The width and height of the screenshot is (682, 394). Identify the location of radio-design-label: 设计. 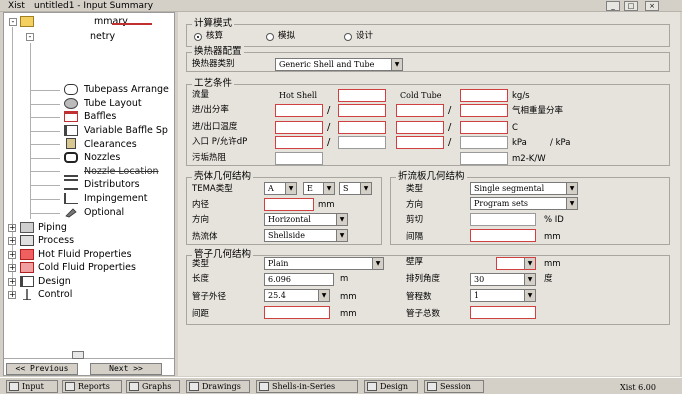
(365, 36).